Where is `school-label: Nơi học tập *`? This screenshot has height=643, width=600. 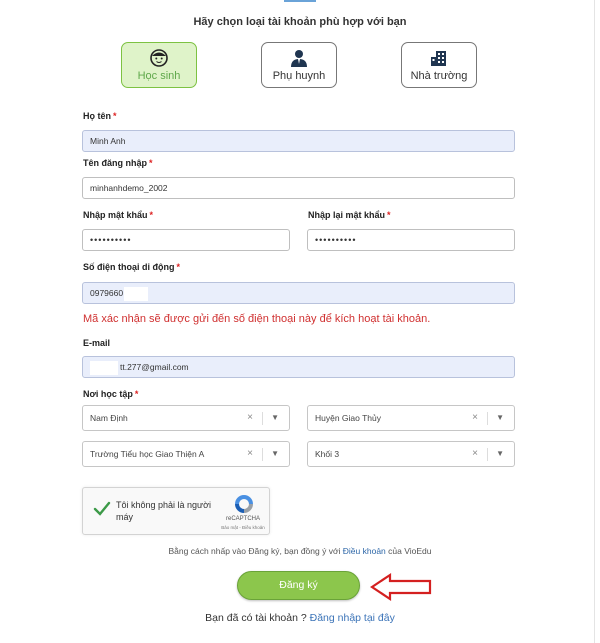 school-label: Nơi học tập * is located at coordinates (110, 394).